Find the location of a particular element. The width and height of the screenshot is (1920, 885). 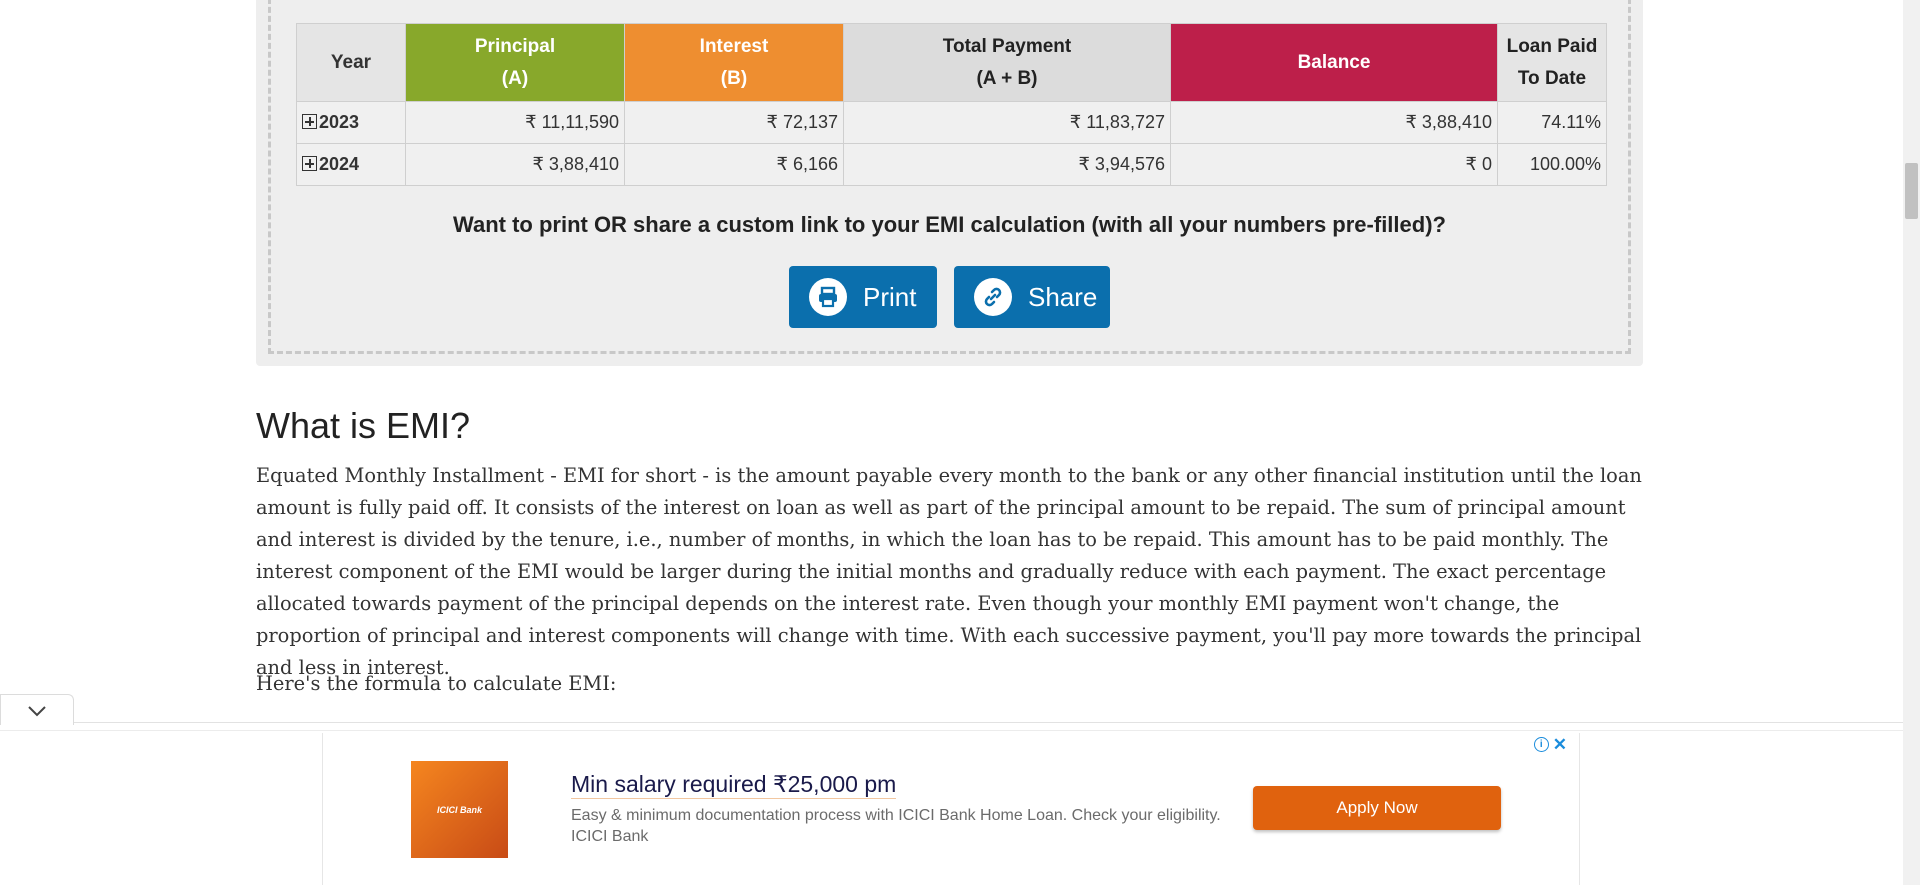

close-icon: ✕ is located at coordinates (1560, 744).